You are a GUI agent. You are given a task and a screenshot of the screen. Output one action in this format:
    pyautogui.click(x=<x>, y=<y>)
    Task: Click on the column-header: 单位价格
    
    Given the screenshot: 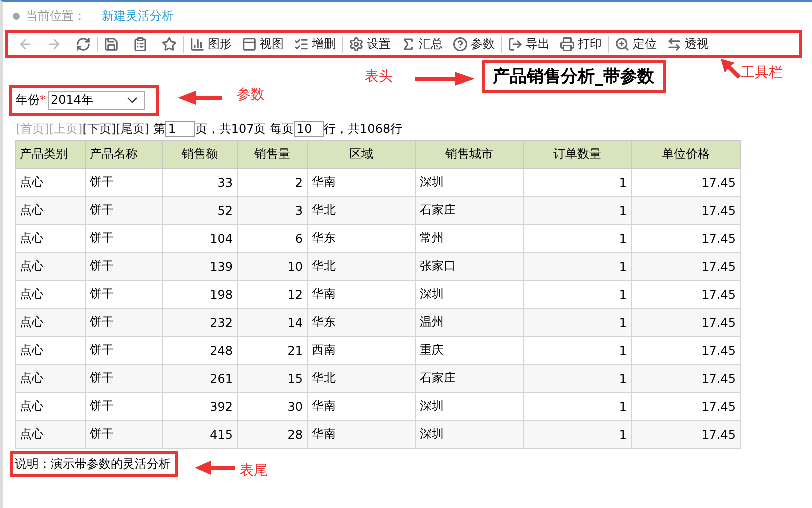 What is the action you would take?
    pyautogui.click(x=686, y=154)
    